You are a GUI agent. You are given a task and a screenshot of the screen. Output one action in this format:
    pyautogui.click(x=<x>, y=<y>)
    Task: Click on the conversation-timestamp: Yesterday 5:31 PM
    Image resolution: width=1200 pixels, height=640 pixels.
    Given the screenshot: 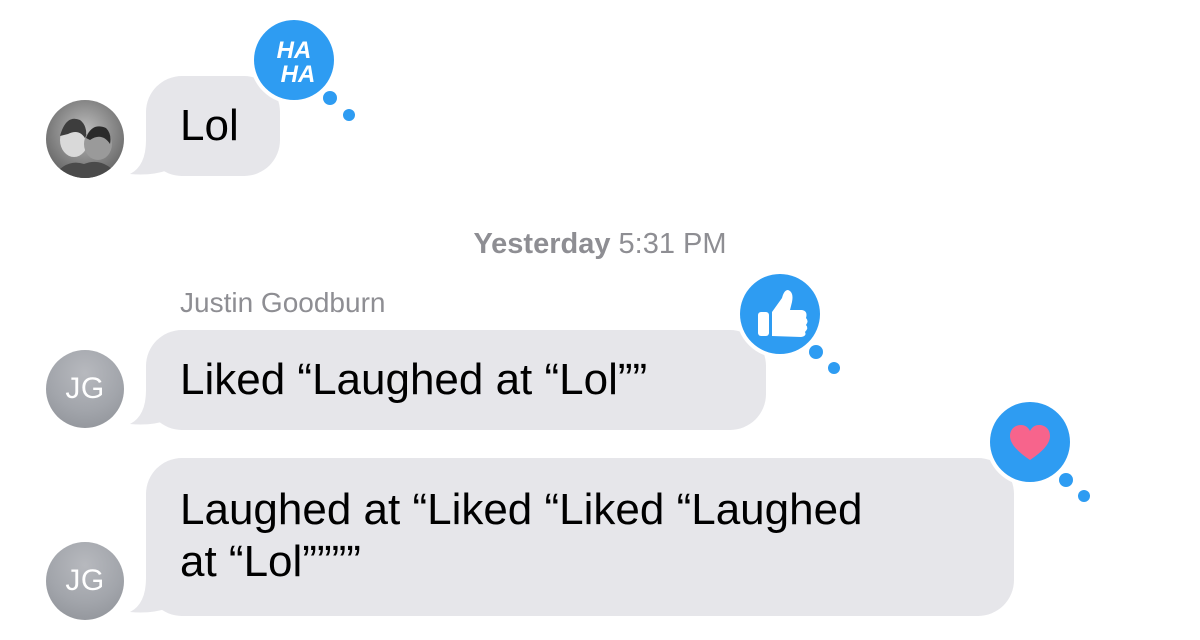 What is the action you would take?
    pyautogui.click(x=600, y=244)
    